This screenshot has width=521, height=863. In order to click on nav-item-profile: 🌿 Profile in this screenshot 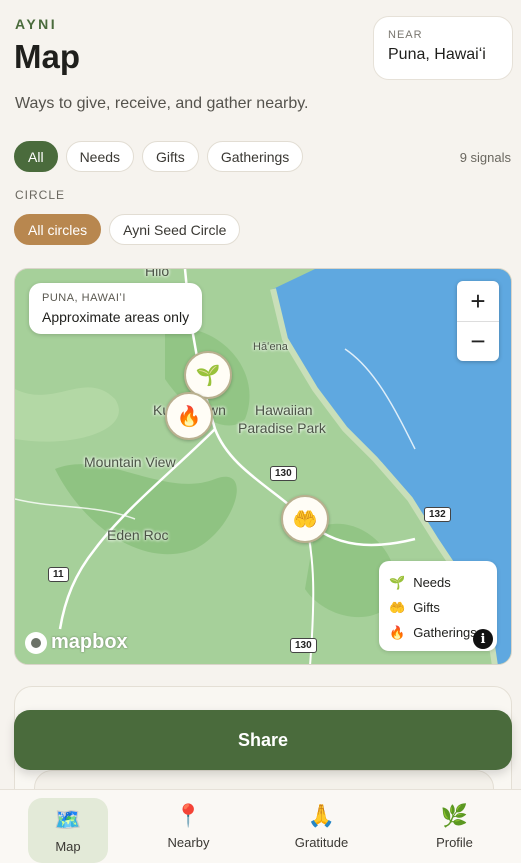, I will do `click(454, 826)`.